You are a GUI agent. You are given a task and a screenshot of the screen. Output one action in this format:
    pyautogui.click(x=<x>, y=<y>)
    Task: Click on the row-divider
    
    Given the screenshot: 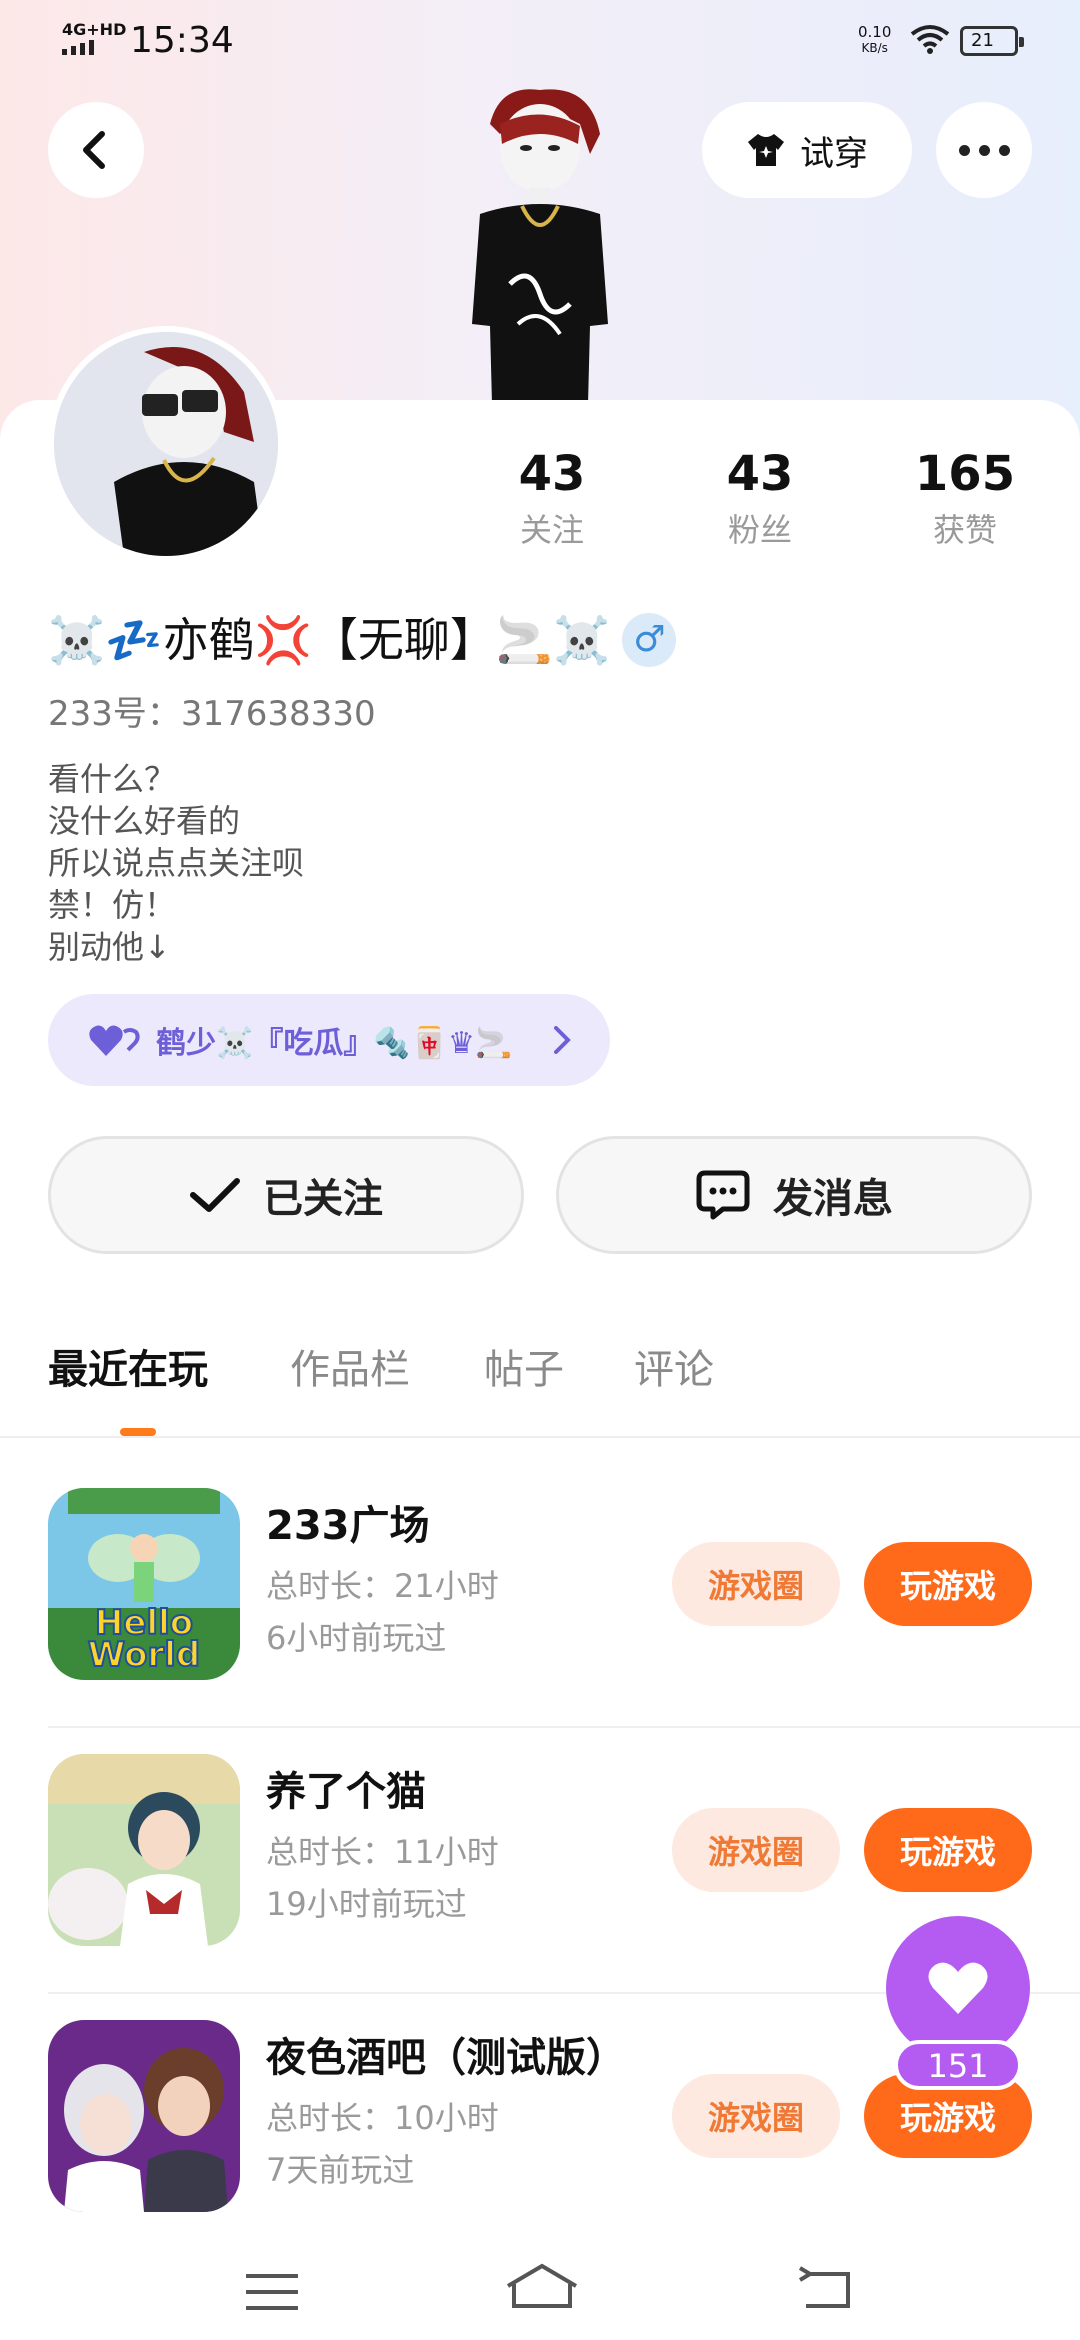 What is the action you would take?
    pyautogui.click(x=564, y=1727)
    